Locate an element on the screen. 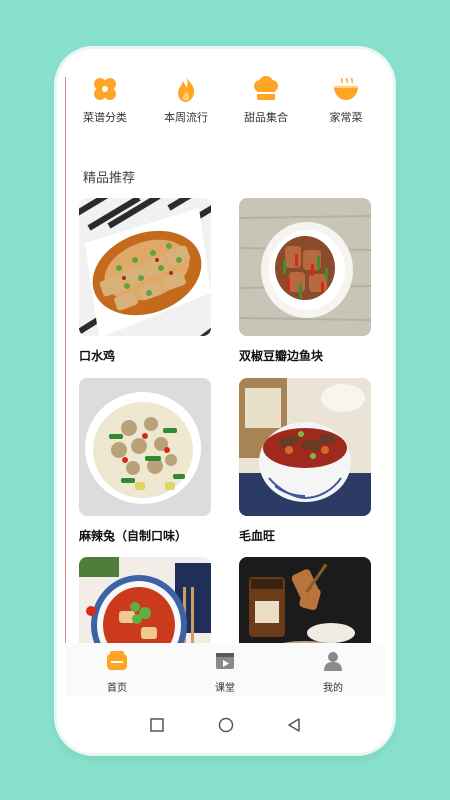  category-recipe-types: 菜谱分类 is located at coordinates (105, 100).